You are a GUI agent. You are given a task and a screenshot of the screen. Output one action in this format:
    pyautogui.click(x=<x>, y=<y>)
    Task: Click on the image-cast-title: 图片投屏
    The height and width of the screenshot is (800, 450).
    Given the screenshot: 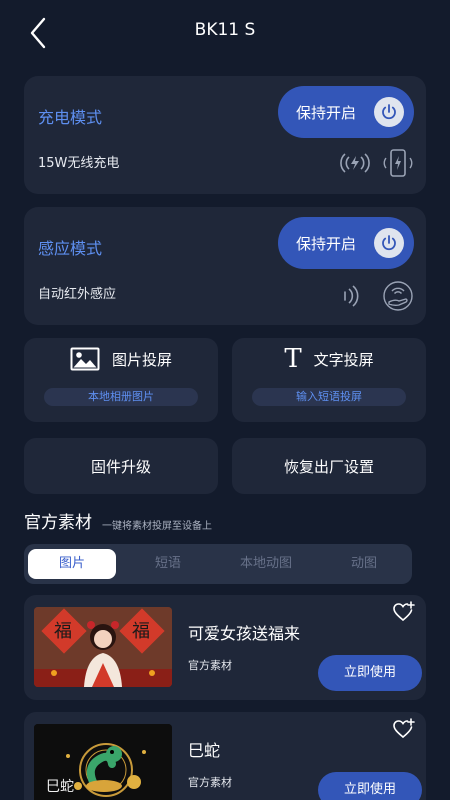 What is the action you would take?
    pyautogui.click(x=141, y=359)
    